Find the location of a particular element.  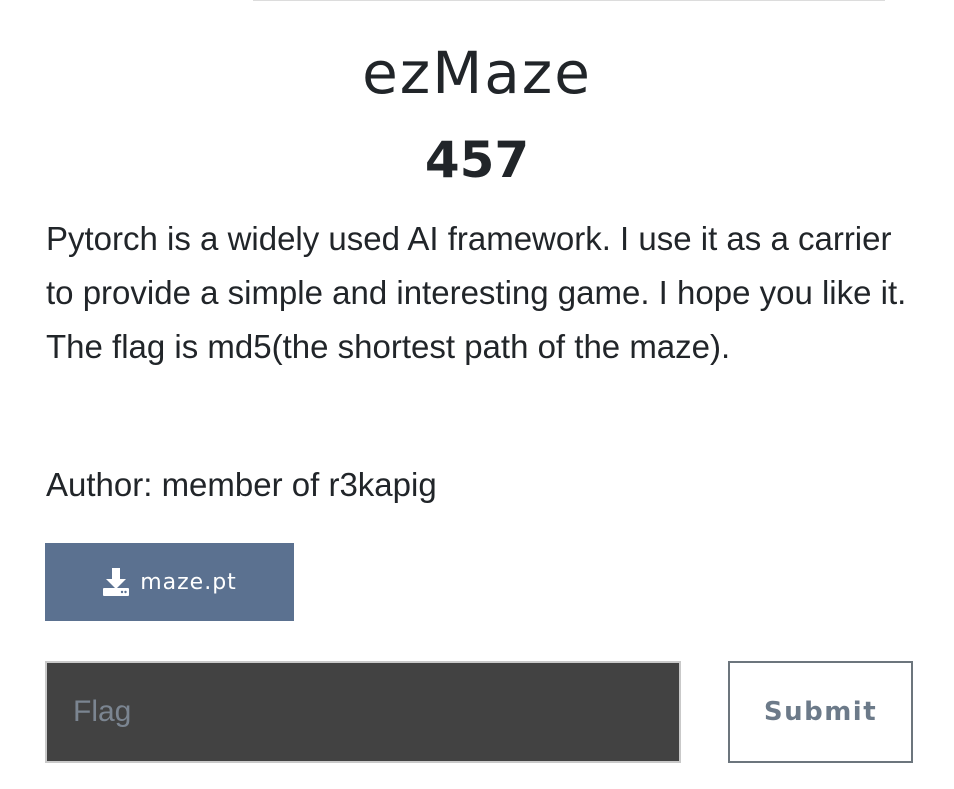

top-divider is located at coordinates (569, 0).